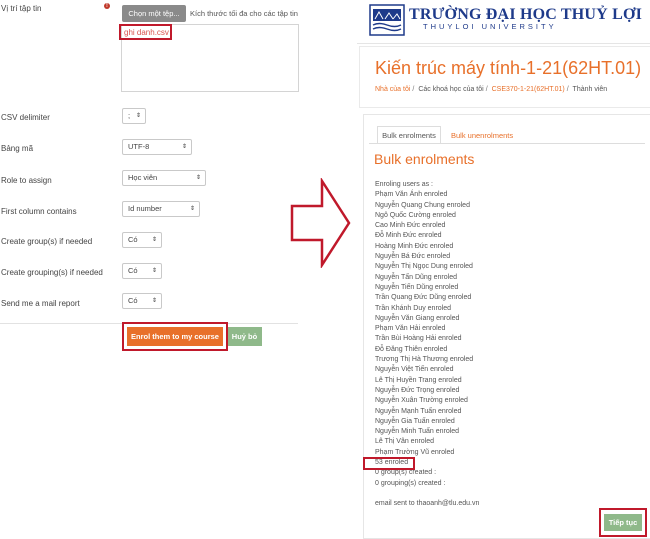 The image size is (650, 539). I want to click on log-line: Nguyễn Quang Chung enroled, so click(422, 205).